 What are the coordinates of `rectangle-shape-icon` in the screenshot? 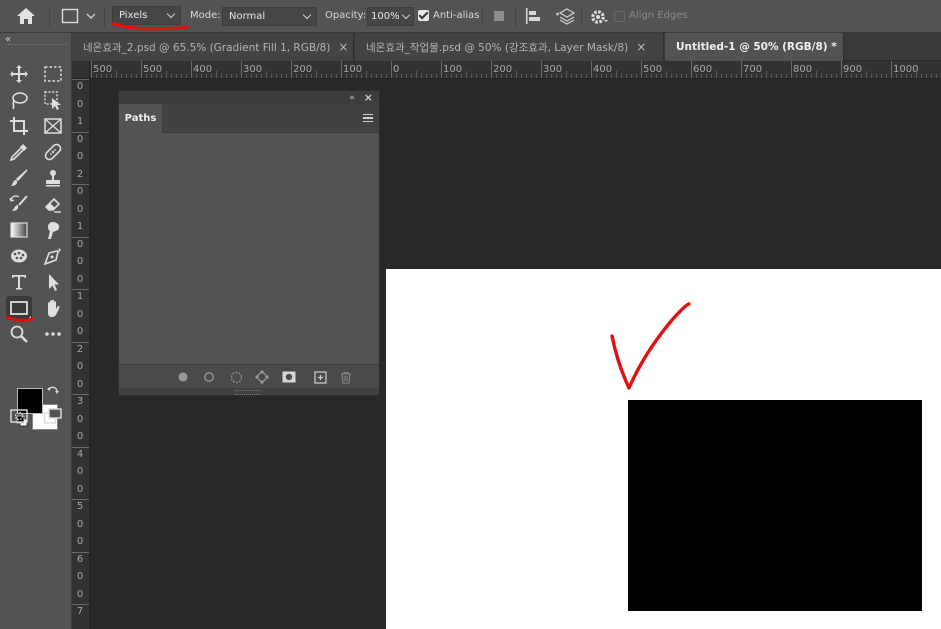 It's located at (70, 16).